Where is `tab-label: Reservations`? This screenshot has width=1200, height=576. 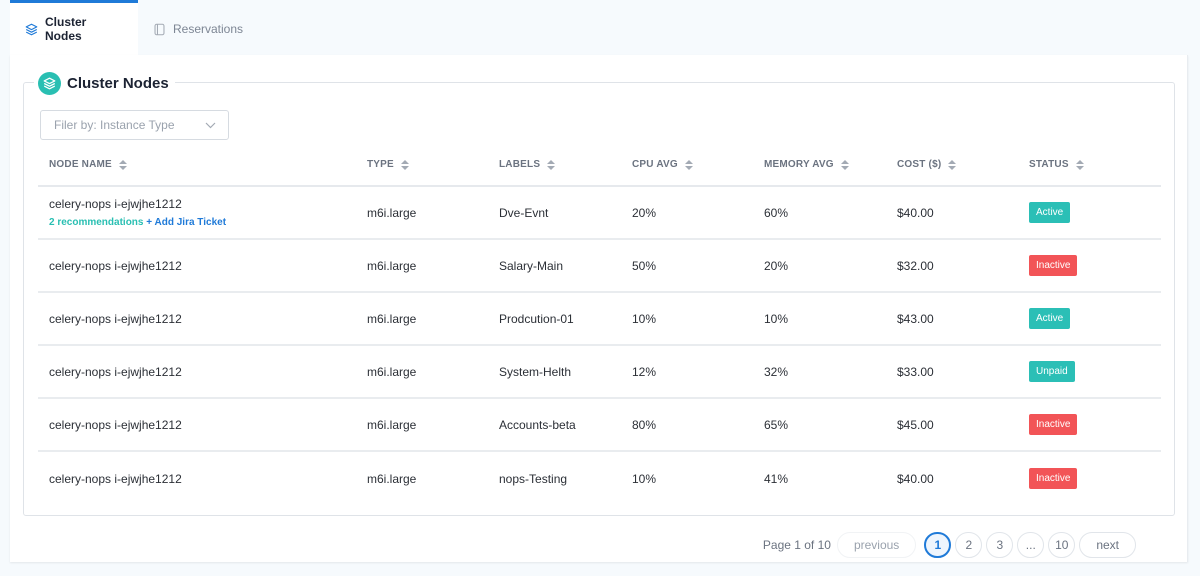 tab-label: Reservations is located at coordinates (208, 29).